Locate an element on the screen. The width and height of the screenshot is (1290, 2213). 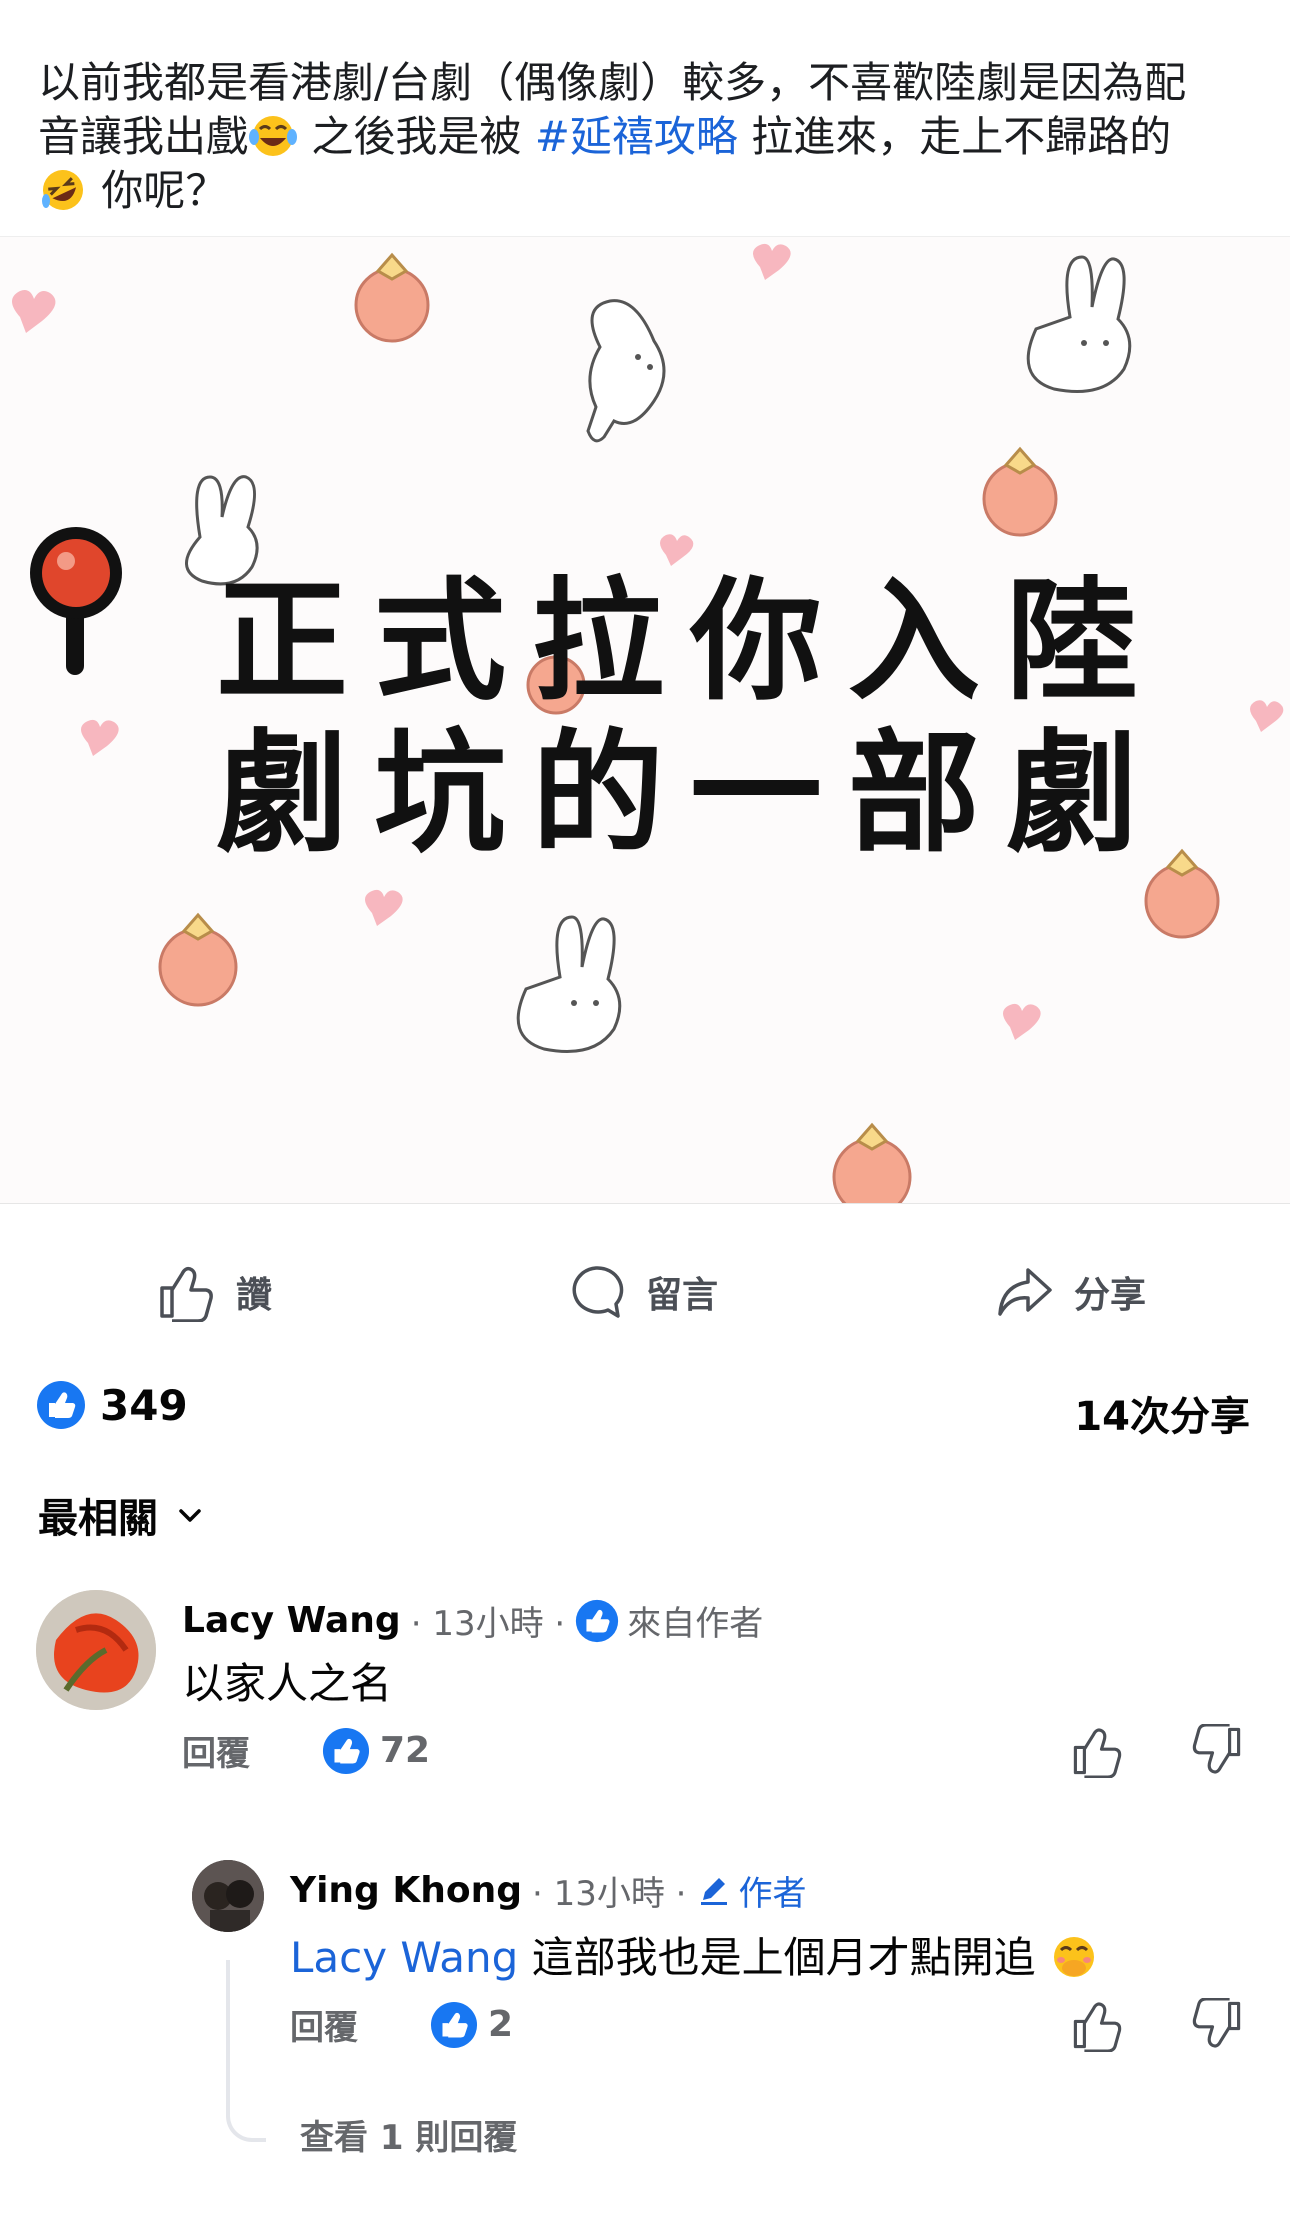
comment-header: Ying Khong · 13小時 · 作者 is located at coordinates (548, 1890).